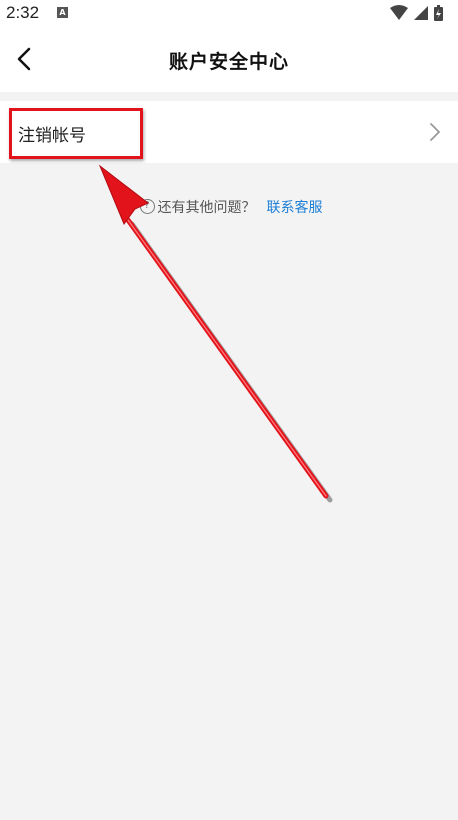 This screenshot has width=458, height=820. Describe the element at coordinates (206, 207) in the screenshot. I see `help-question-text: 还有其他问题？` at that location.